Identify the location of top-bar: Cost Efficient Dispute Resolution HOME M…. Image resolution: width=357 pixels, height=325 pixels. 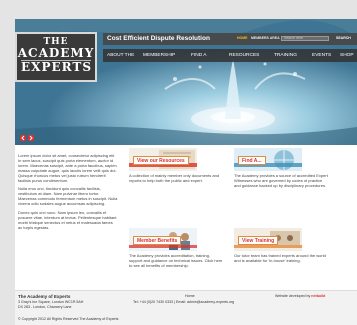
(230, 39).